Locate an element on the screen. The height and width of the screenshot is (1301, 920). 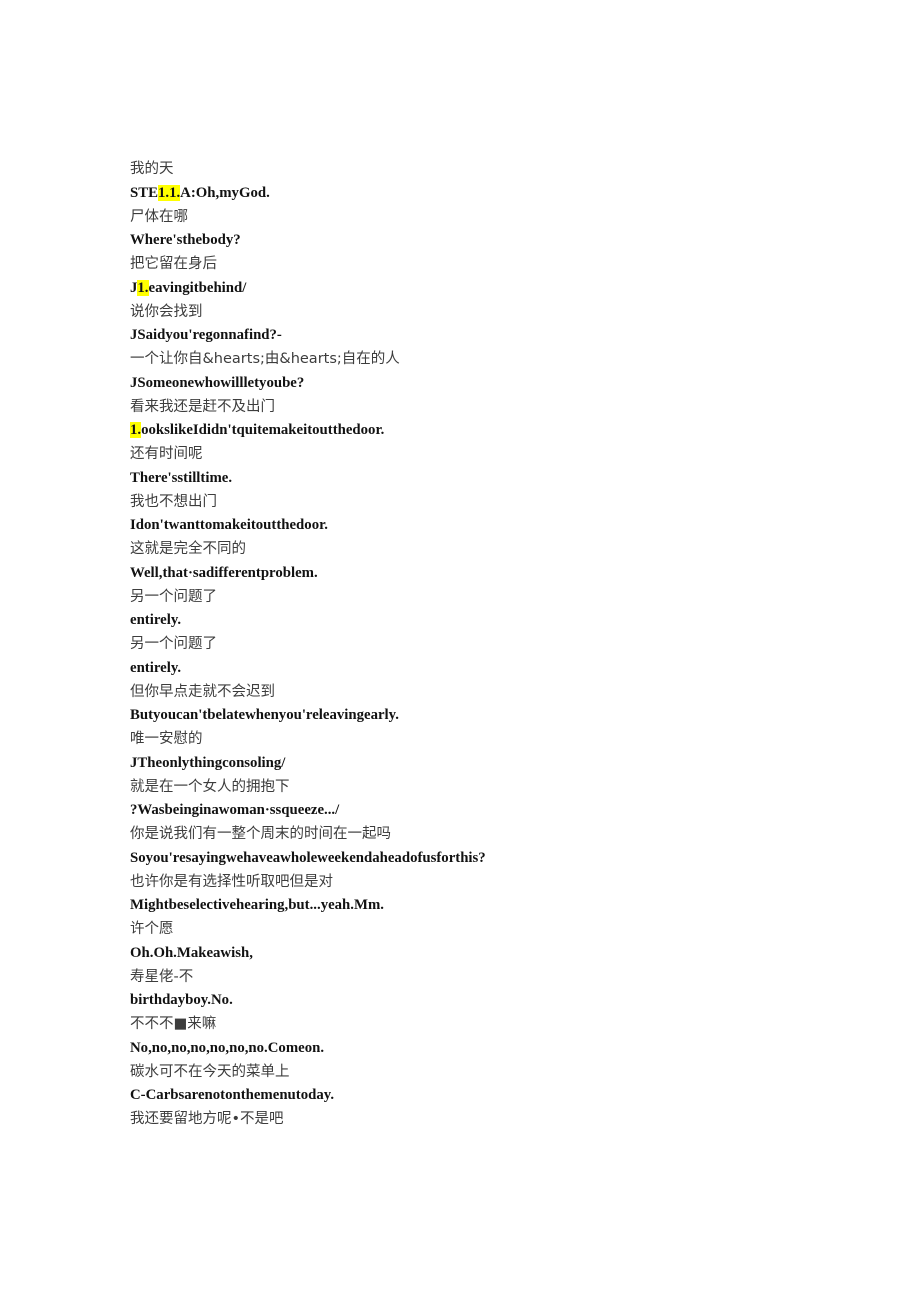
subtitle-line: 碳水可不在今天的菜单上 is located at coordinates (500, 1073).